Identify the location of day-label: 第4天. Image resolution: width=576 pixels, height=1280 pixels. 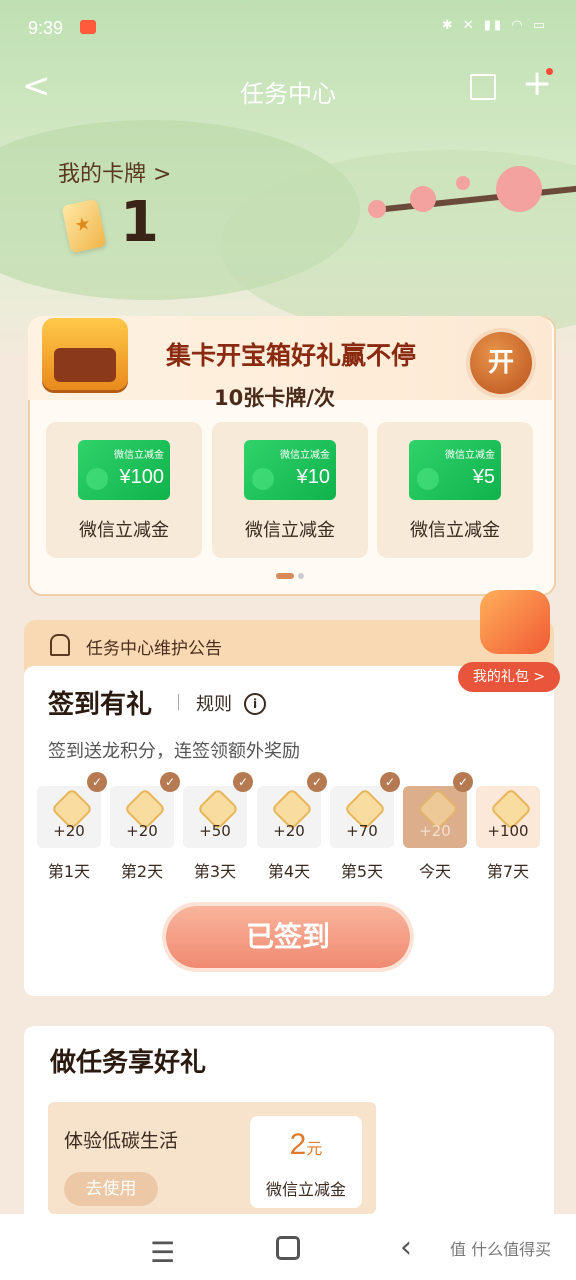
(289, 871).